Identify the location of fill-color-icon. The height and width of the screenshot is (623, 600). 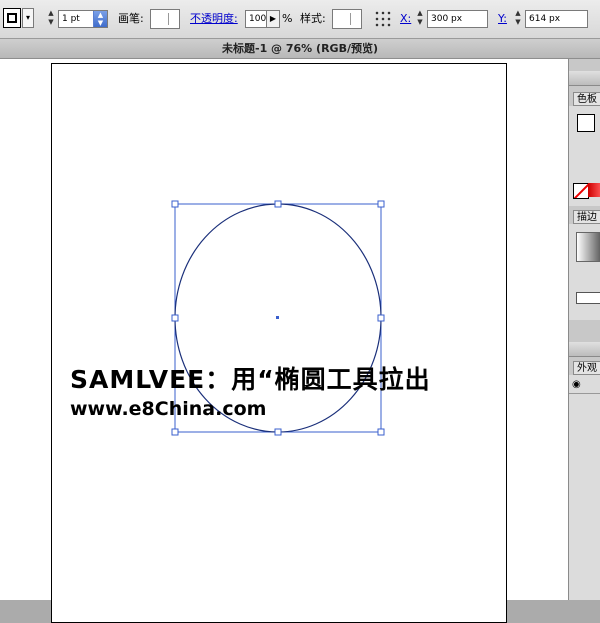
(586, 123).